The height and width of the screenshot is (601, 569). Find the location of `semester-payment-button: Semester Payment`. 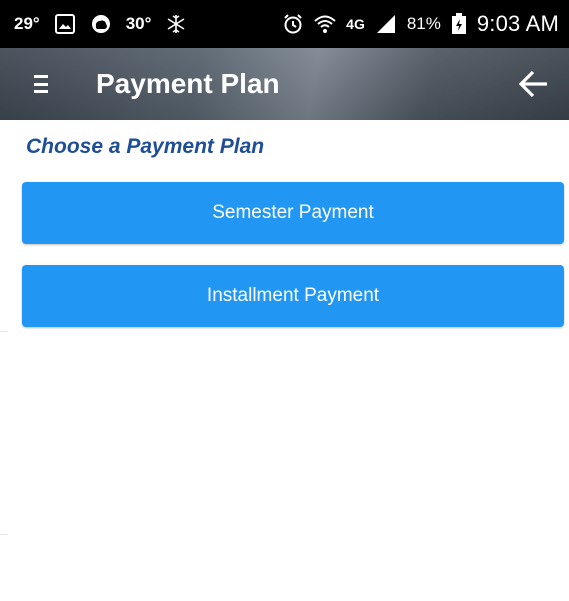

semester-payment-button: Semester Payment is located at coordinates (293, 213).